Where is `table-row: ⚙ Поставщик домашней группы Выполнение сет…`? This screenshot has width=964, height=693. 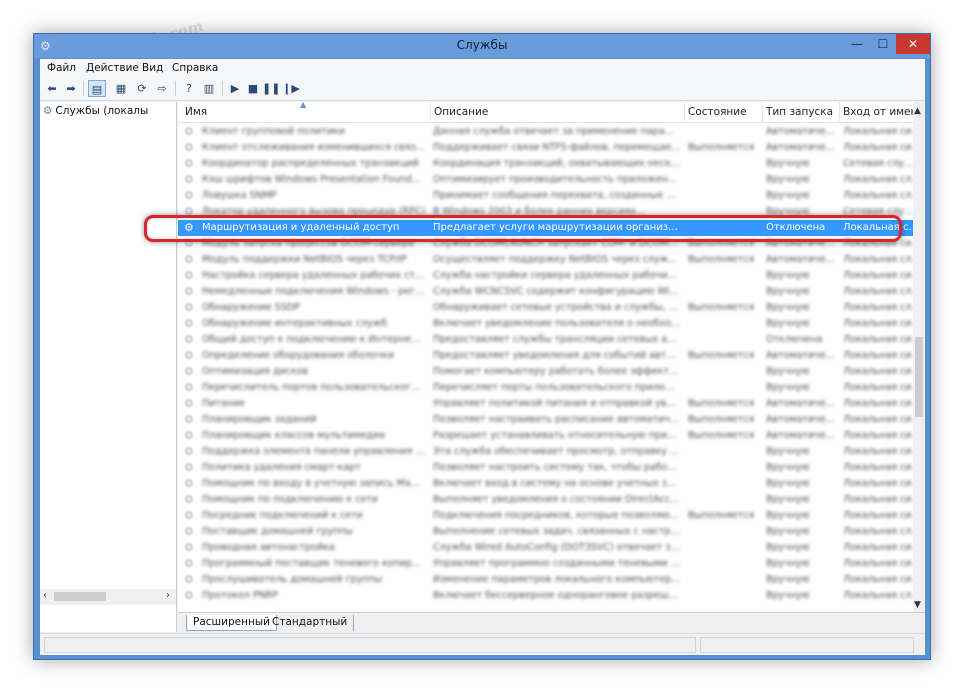
table-row: ⚙ Поставщик домашней группы Выполнение сет… is located at coordinates (545, 532).